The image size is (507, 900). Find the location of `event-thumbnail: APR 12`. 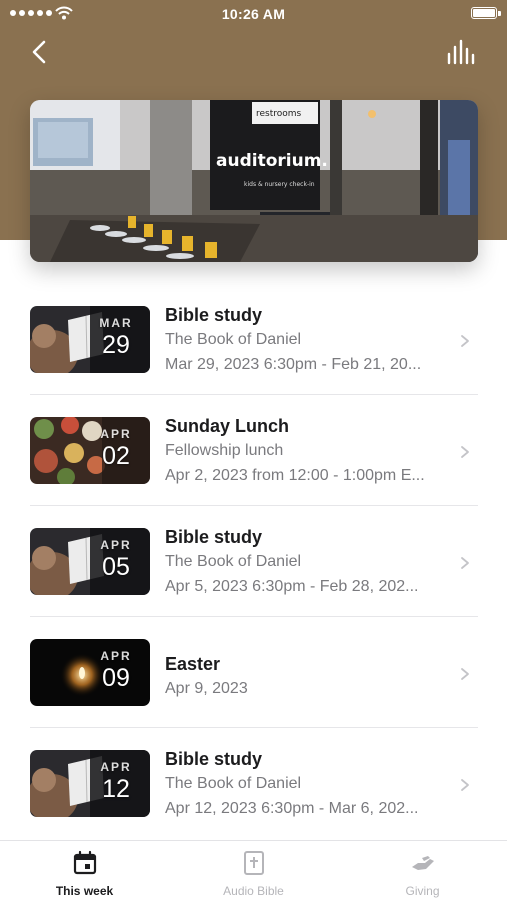

event-thumbnail: APR 12 is located at coordinates (90, 783).